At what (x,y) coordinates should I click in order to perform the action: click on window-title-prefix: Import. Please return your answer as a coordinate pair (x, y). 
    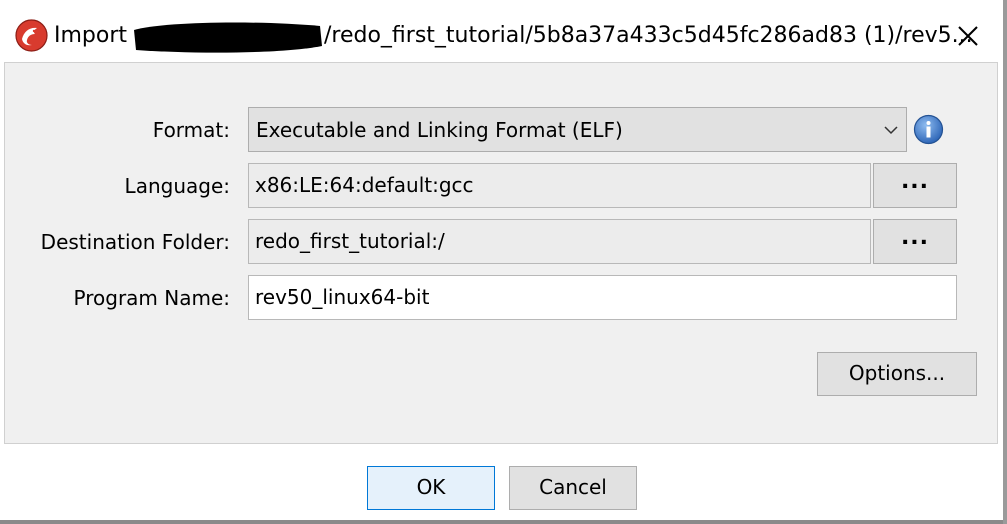
    Looking at the image, I should click on (91, 35).